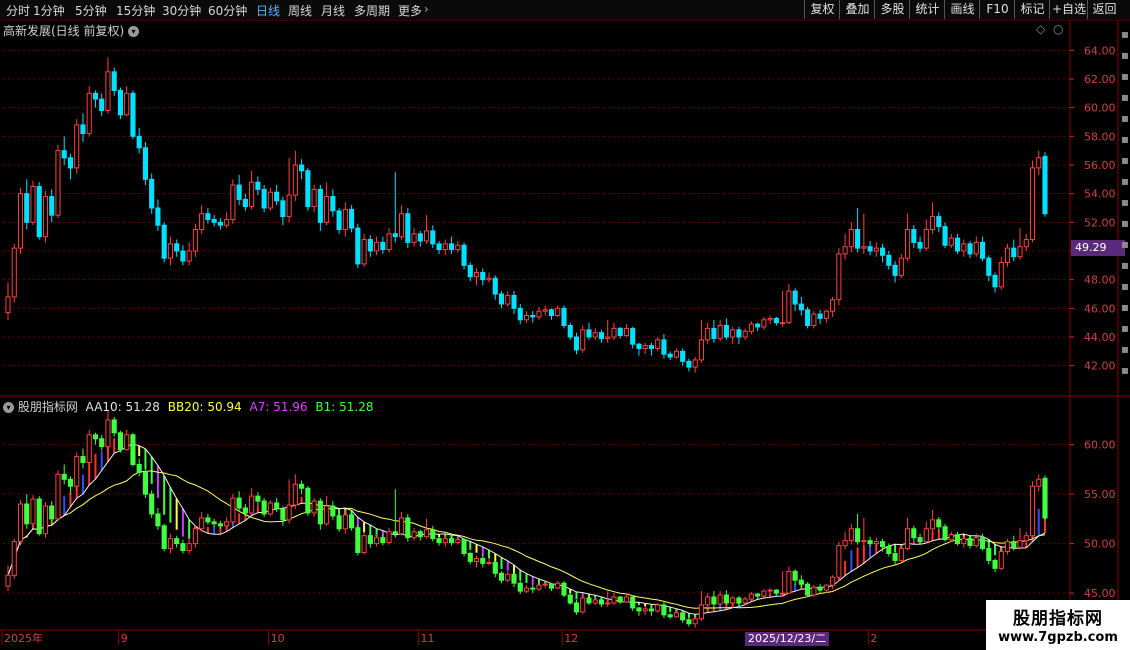  Describe the element at coordinates (1100, 593) in the screenshot. I see `y-tick-label-indicator: 45.00` at that location.